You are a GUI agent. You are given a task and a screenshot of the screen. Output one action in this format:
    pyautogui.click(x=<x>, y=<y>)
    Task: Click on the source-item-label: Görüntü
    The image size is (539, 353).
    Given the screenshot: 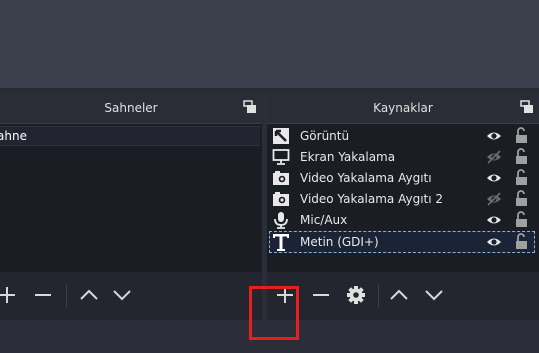 What is the action you would take?
    pyautogui.click(x=325, y=136)
    